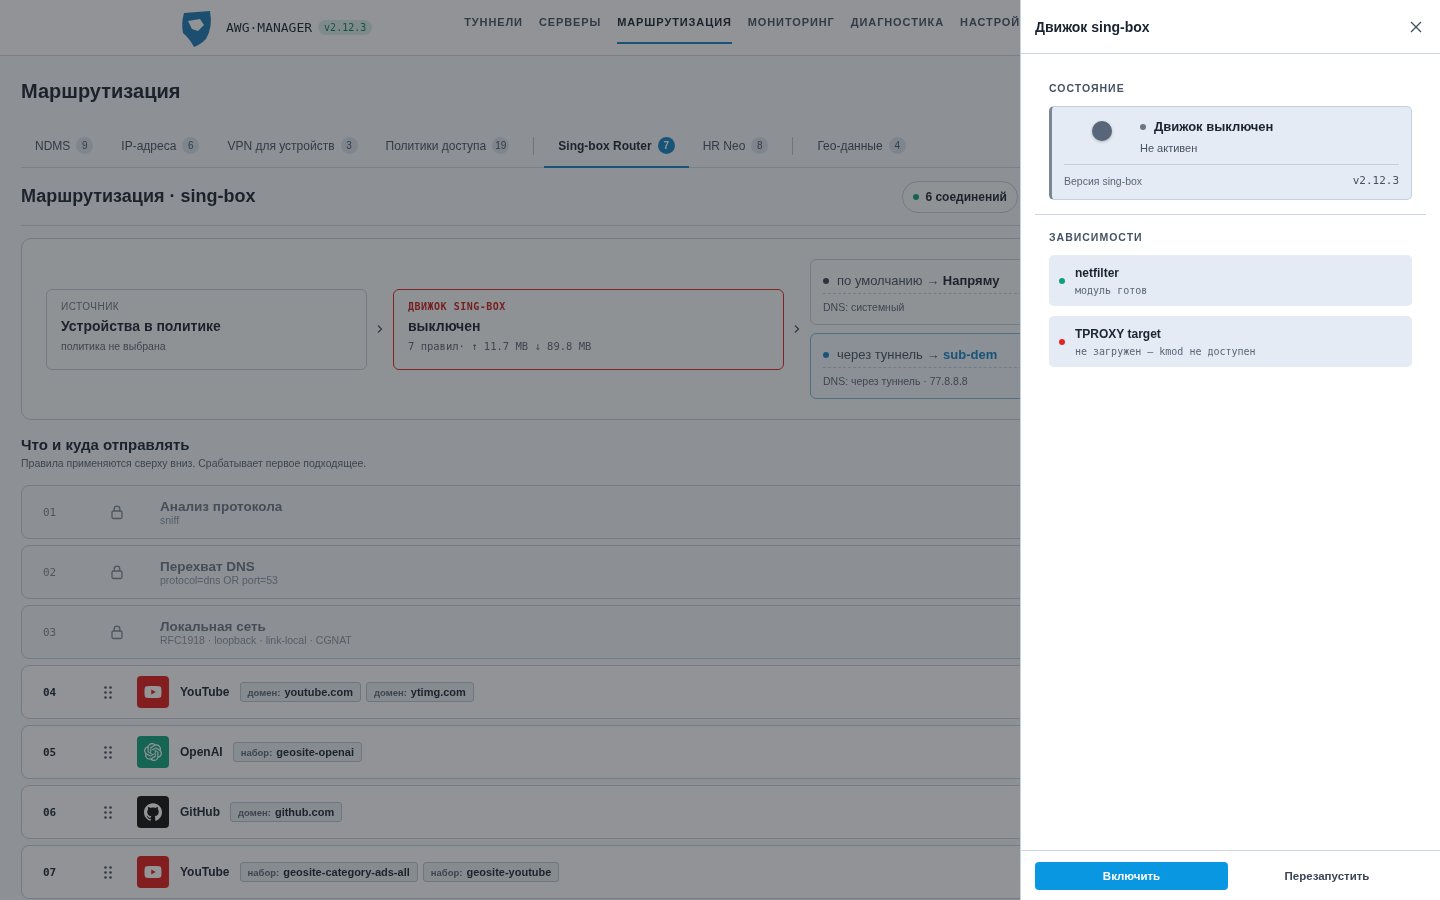  Describe the element at coordinates (1131, 875) in the screenshot. I see `enable-button: Включить` at that location.